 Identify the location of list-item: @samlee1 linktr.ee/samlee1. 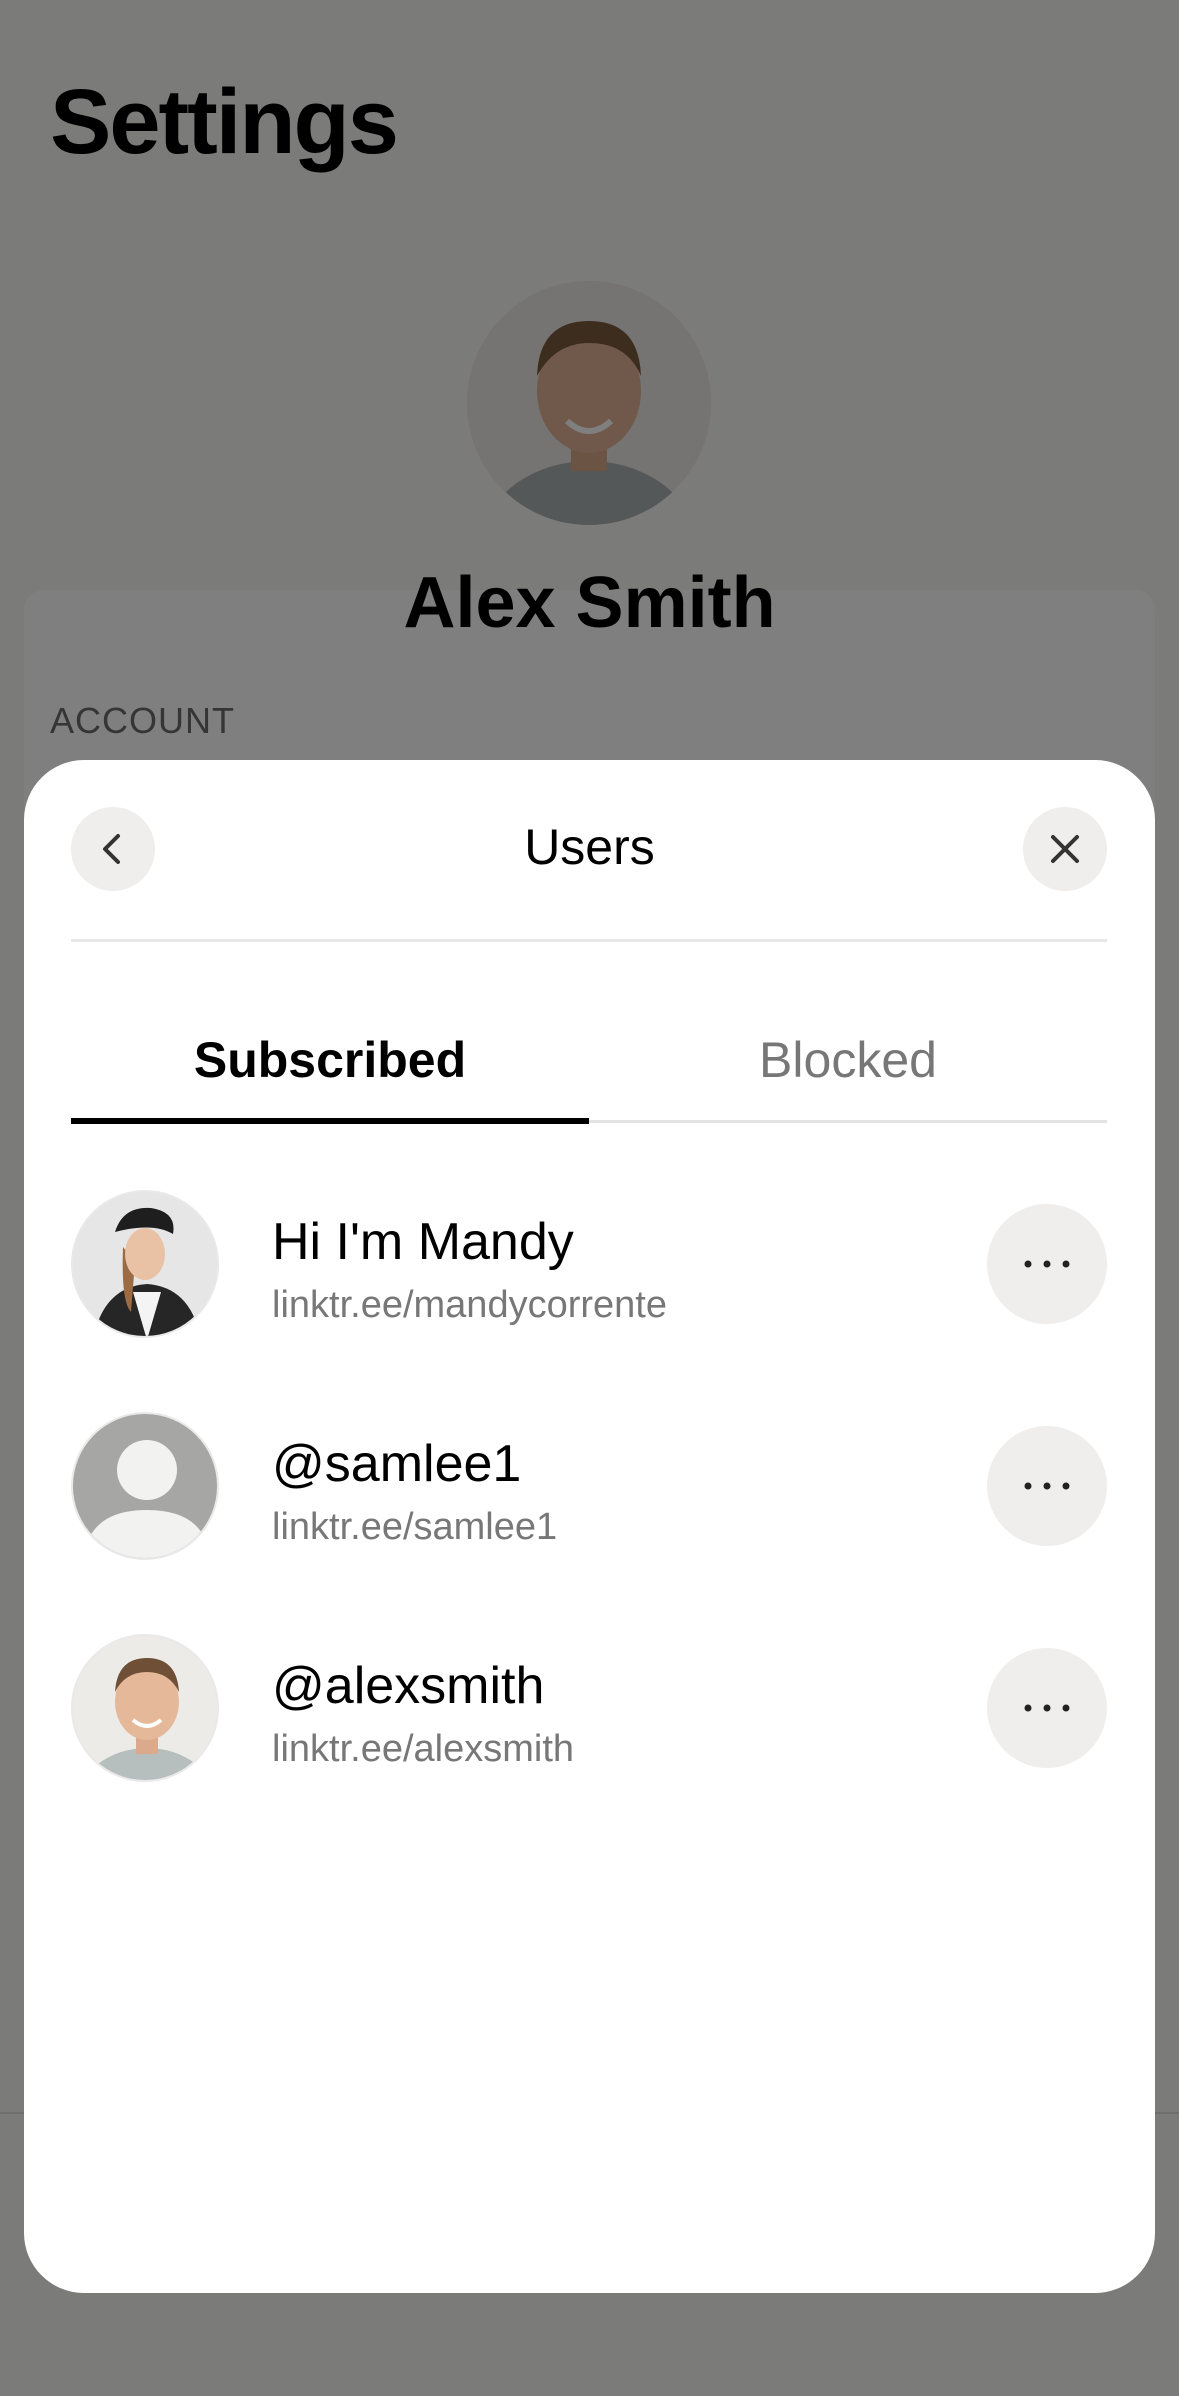
(589, 1523).